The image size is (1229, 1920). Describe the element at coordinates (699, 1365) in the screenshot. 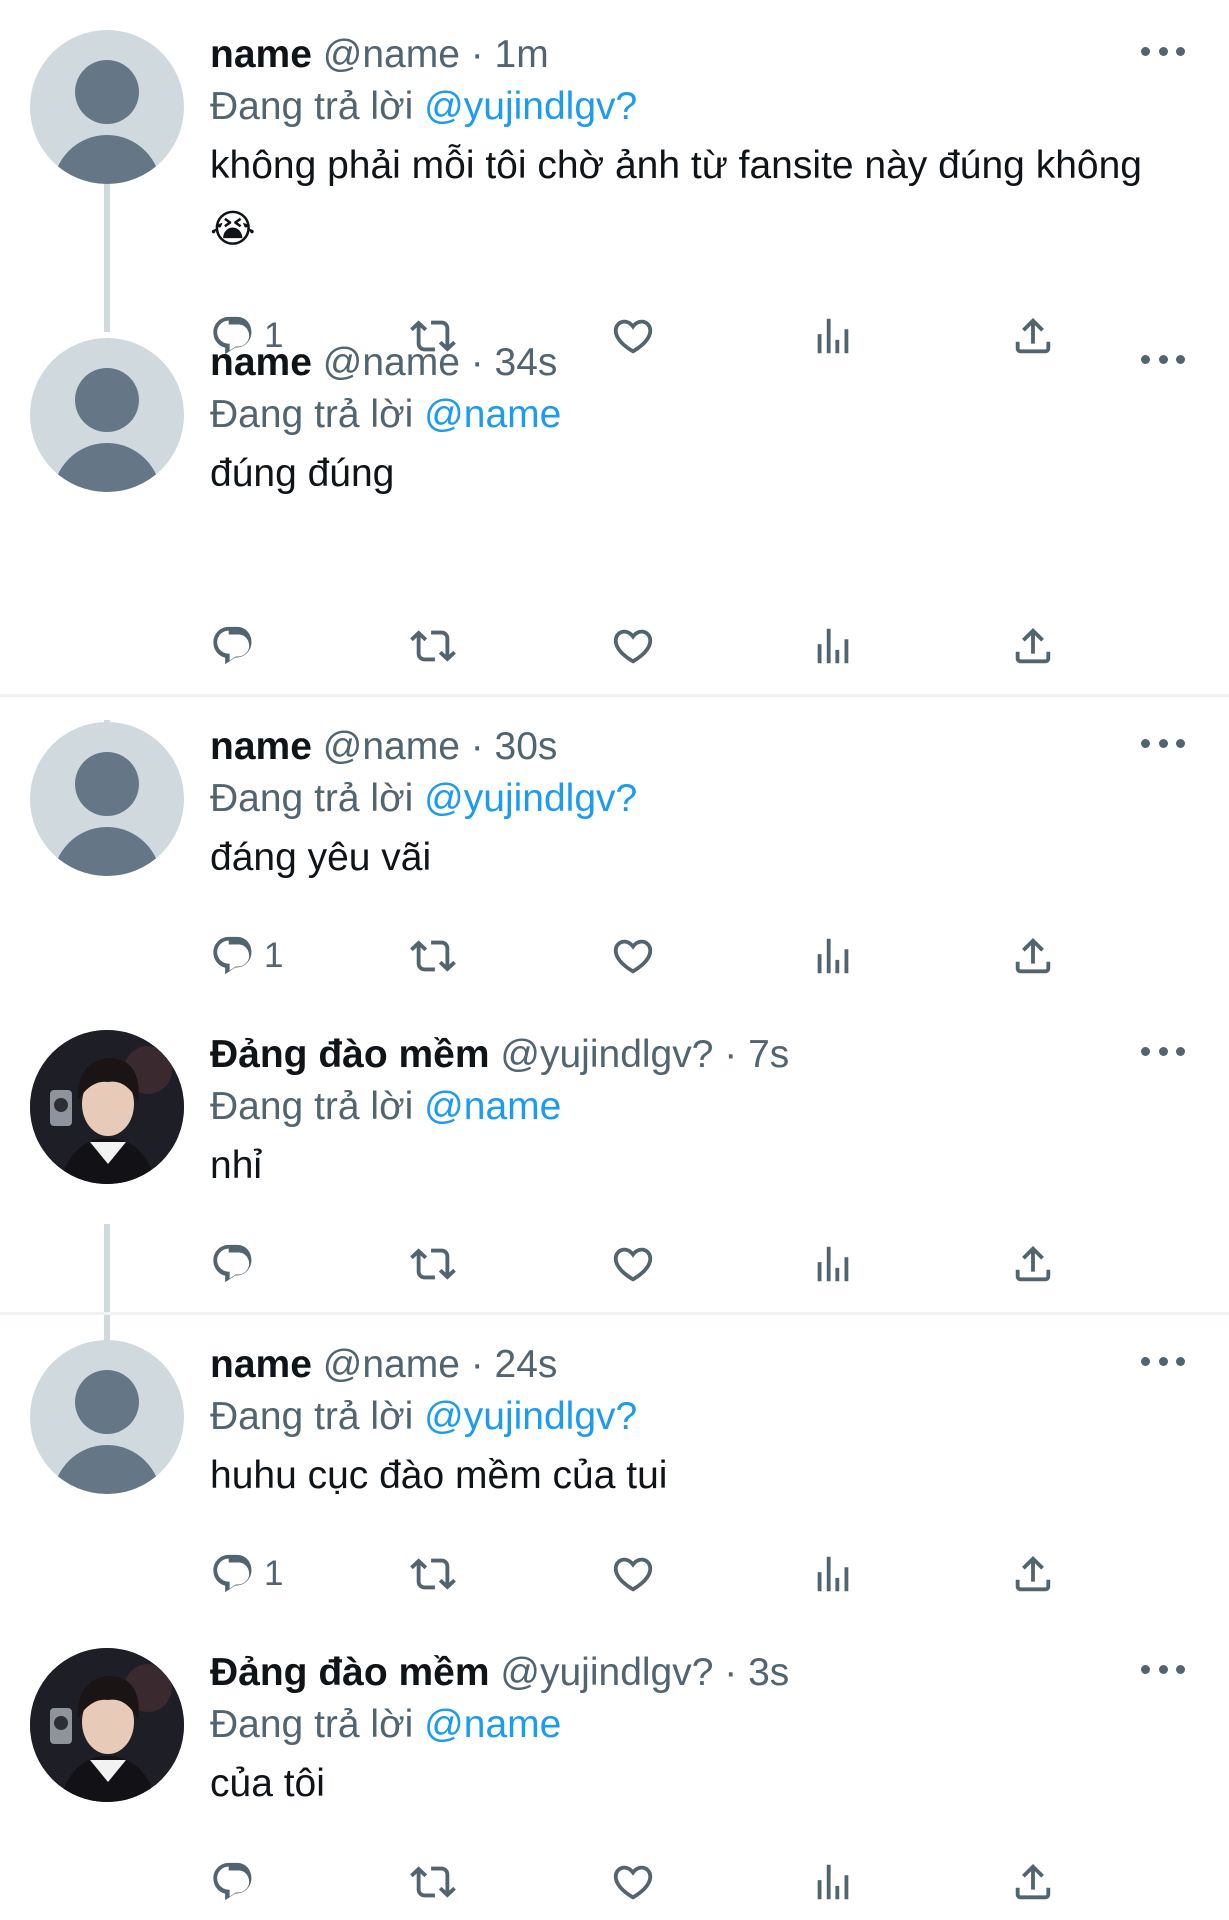

I see `tweet-header: name @name · 24s` at that location.